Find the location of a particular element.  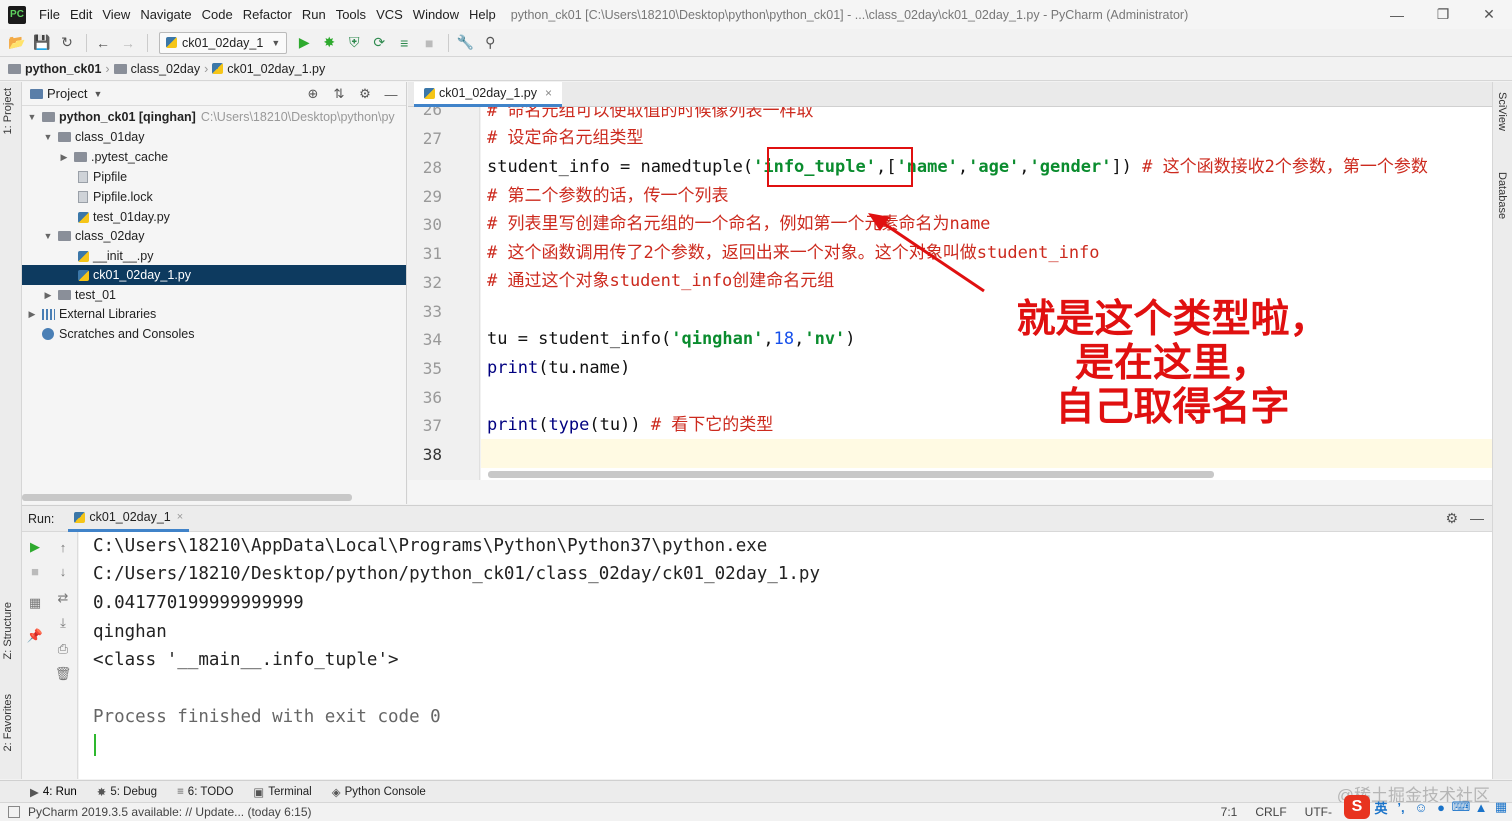

toolbox-icon: ▦ is located at coordinates (1501, 807).